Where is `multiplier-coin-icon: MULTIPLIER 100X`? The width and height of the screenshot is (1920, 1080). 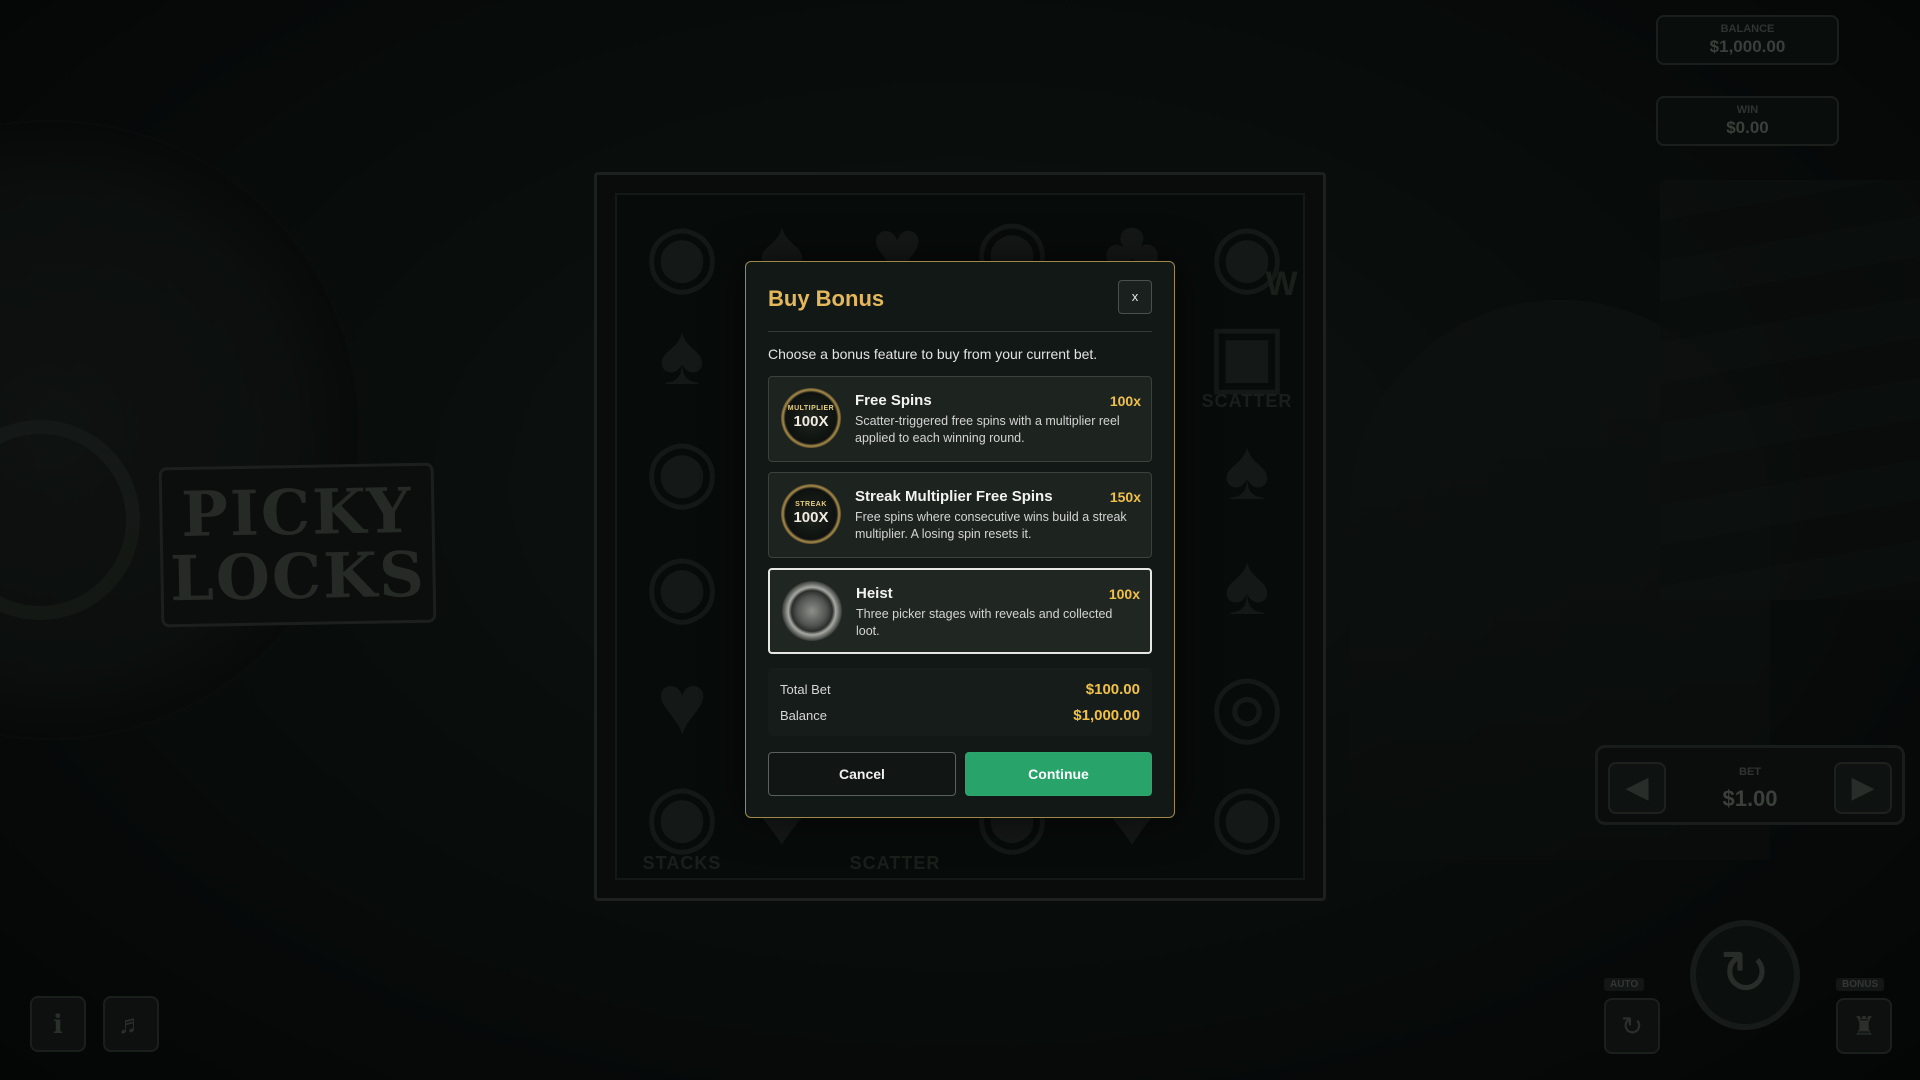 multiplier-coin-icon: MULTIPLIER 100X is located at coordinates (811, 418).